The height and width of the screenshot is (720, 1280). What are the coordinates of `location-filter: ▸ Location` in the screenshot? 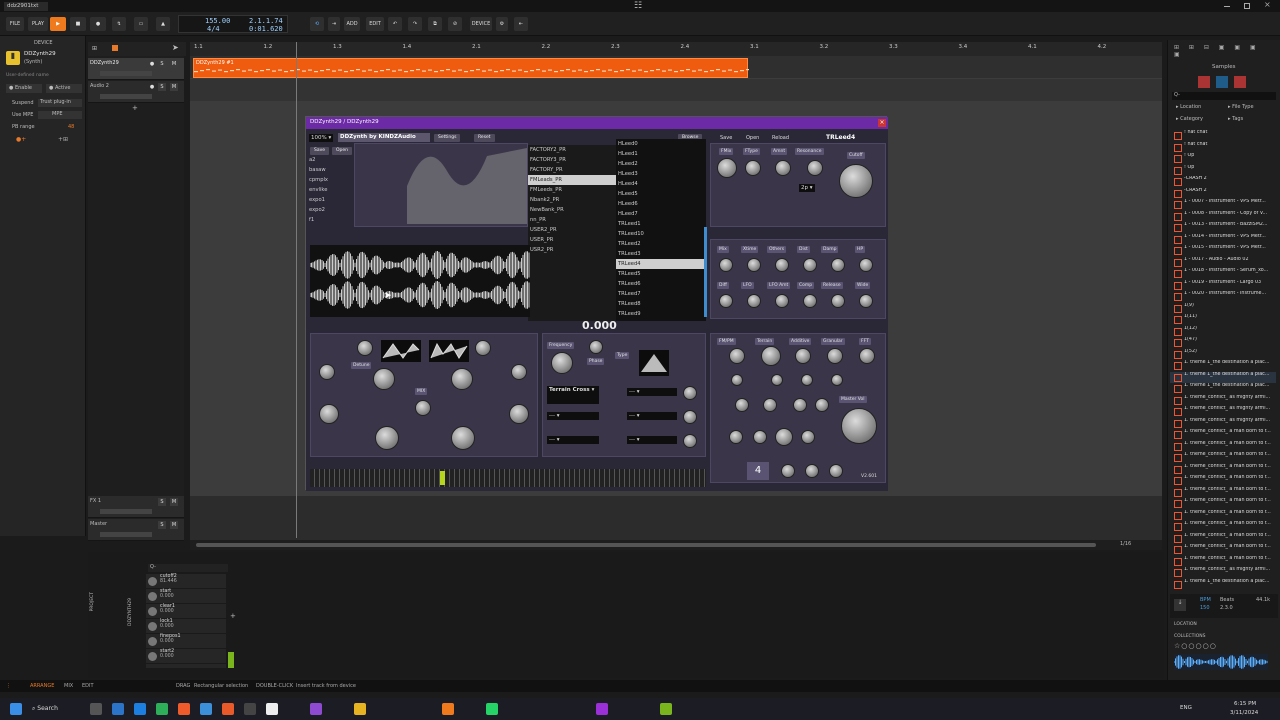 It's located at (1188, 107).